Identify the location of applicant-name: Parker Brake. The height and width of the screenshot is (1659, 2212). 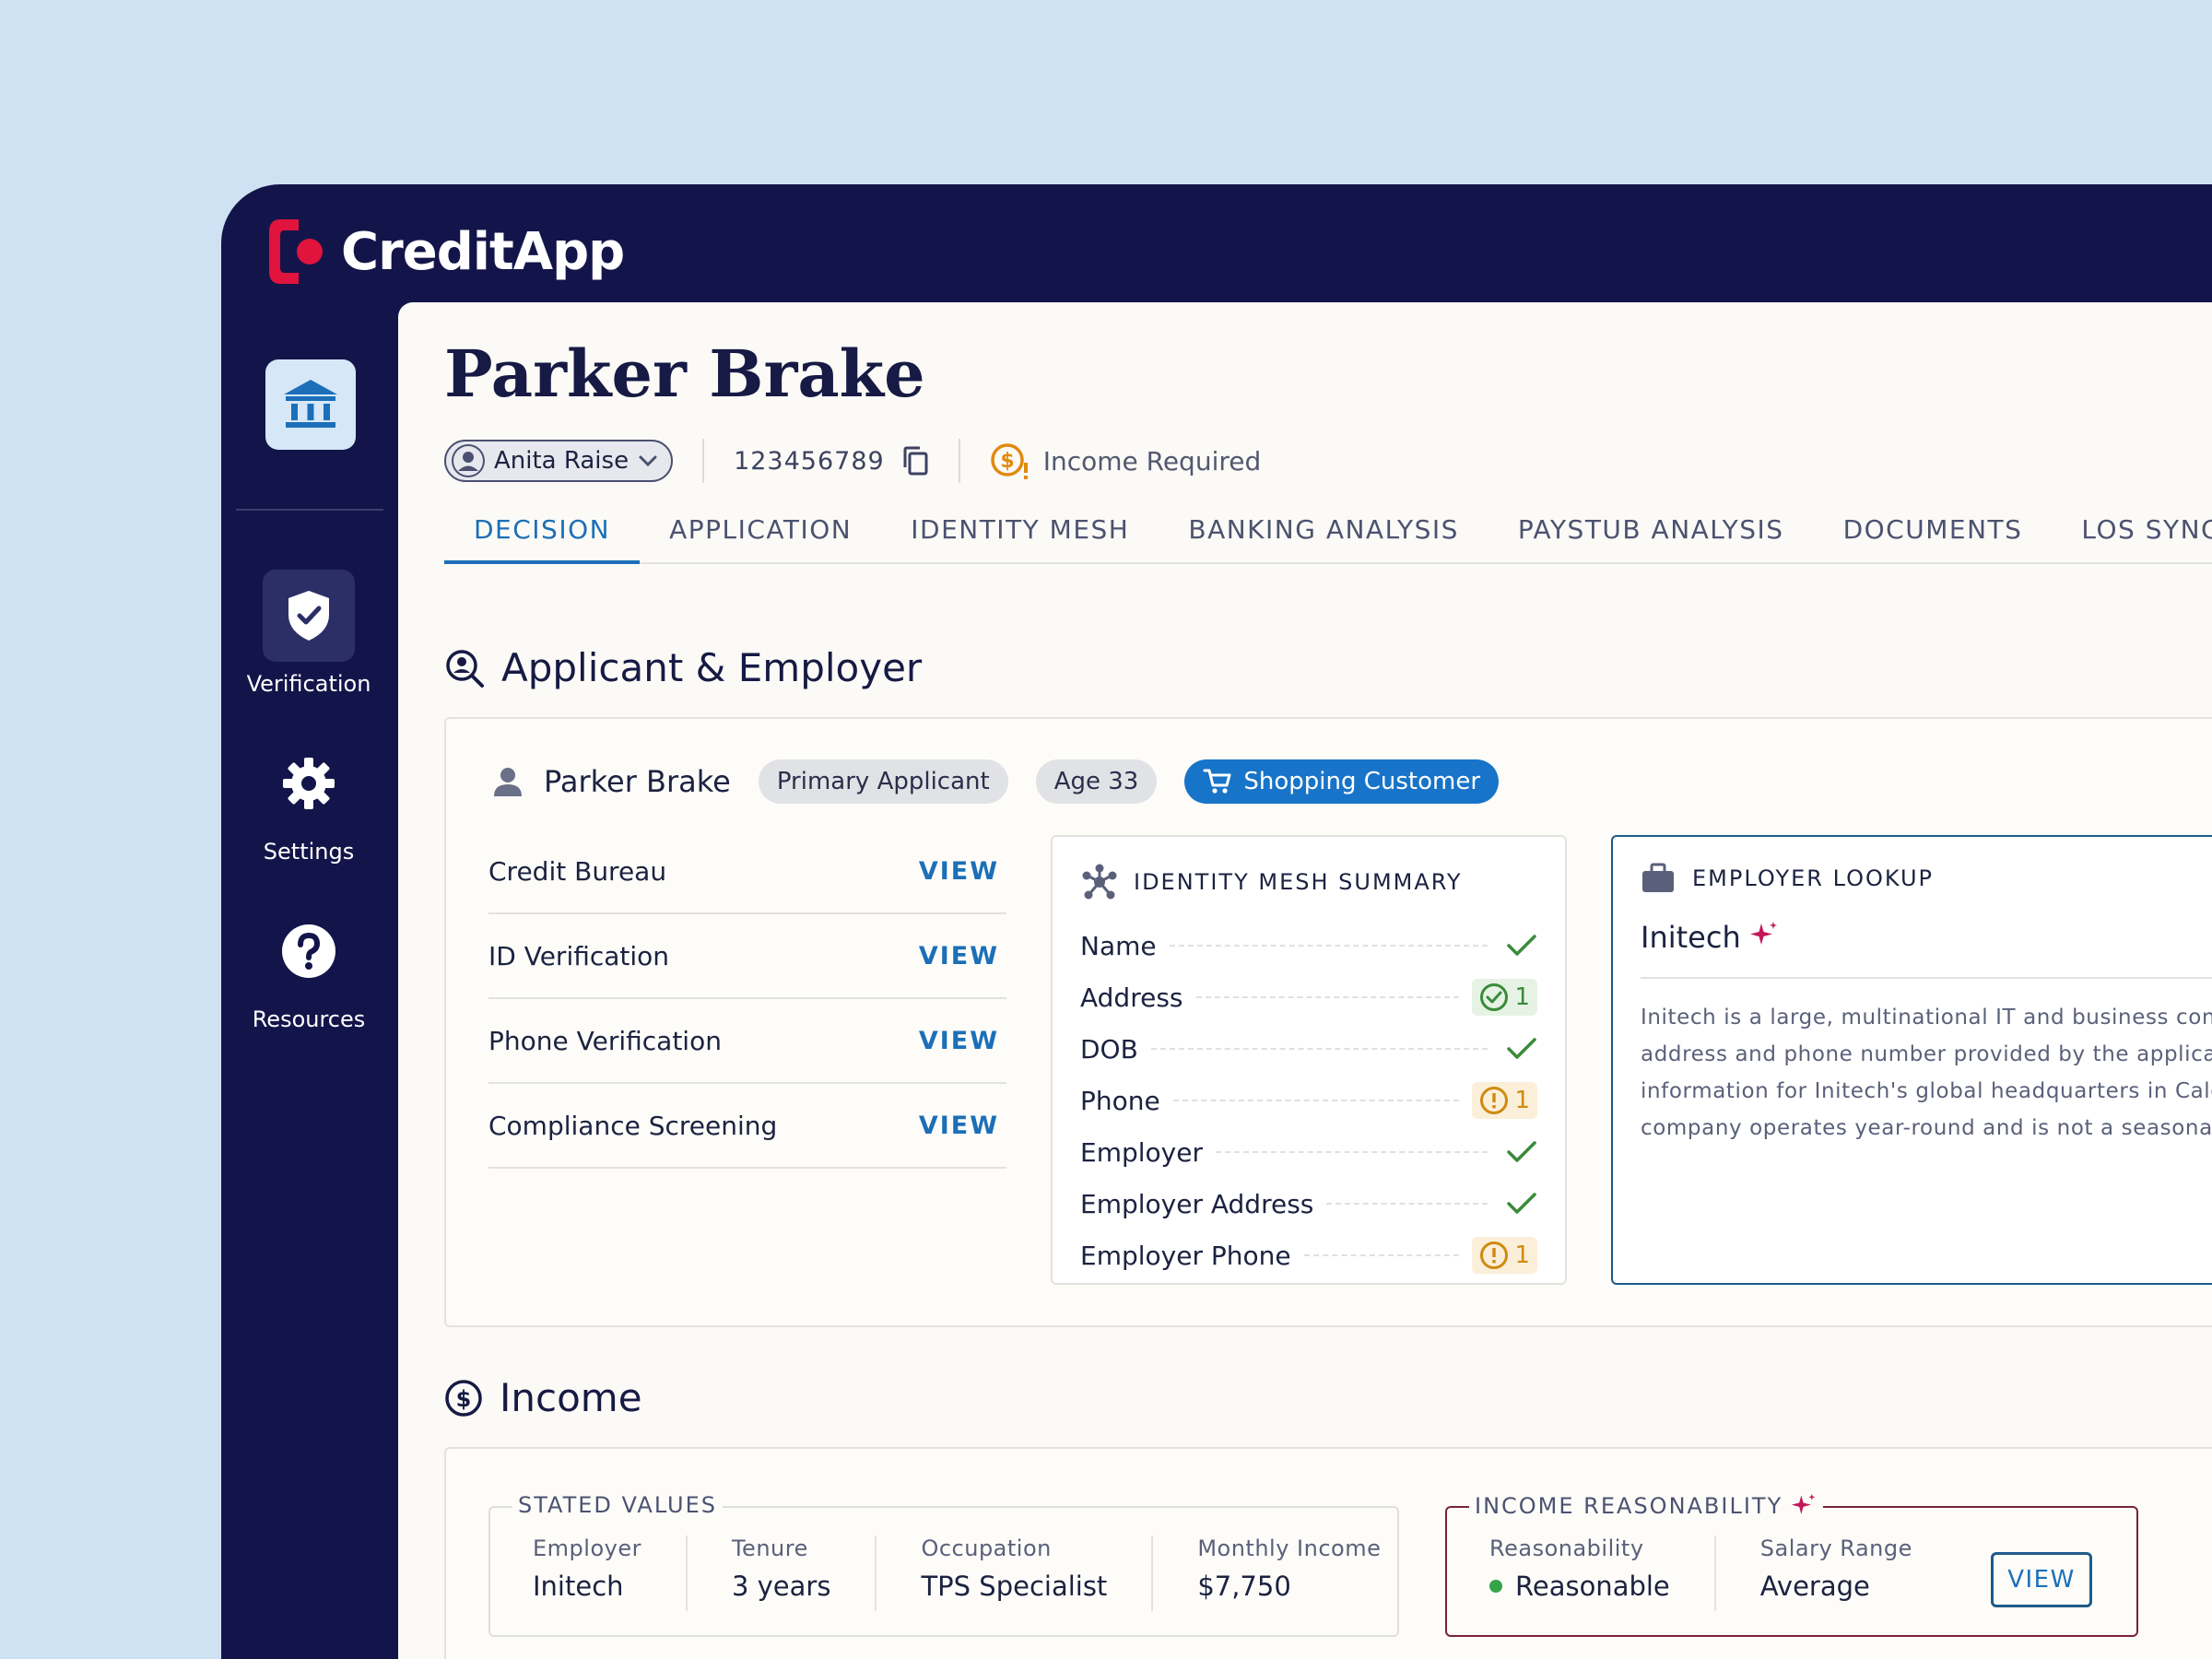
(637, 781).